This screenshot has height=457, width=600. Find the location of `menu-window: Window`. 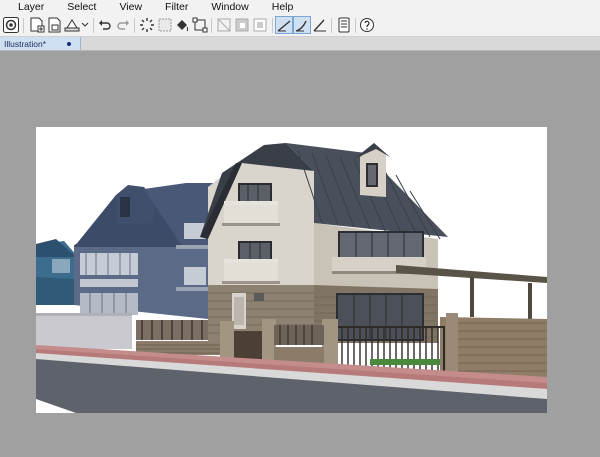

menu-window: Window is located at coordinates (227, 7).